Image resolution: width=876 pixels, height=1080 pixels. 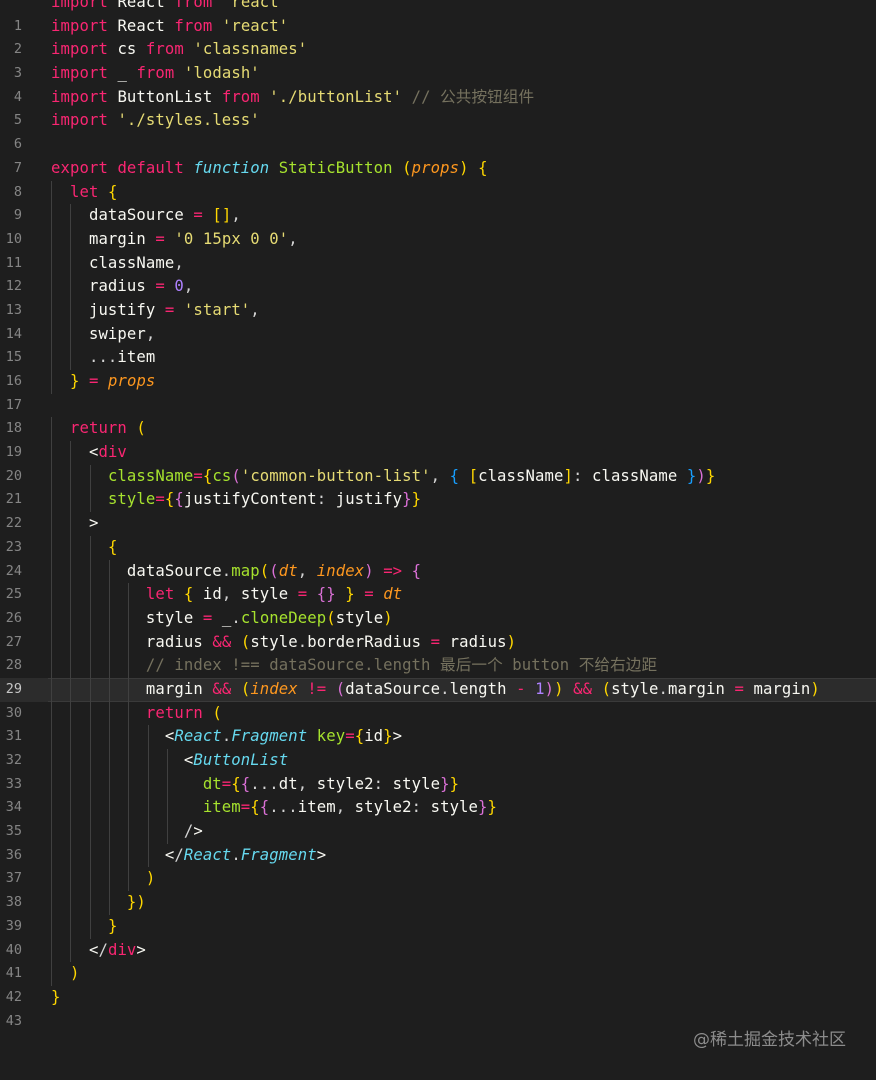 What do you see at coordinates (438, 121) in the screenshot?
I see `code-line: 5 import './styles.less'` at bounding box center [438, 121].